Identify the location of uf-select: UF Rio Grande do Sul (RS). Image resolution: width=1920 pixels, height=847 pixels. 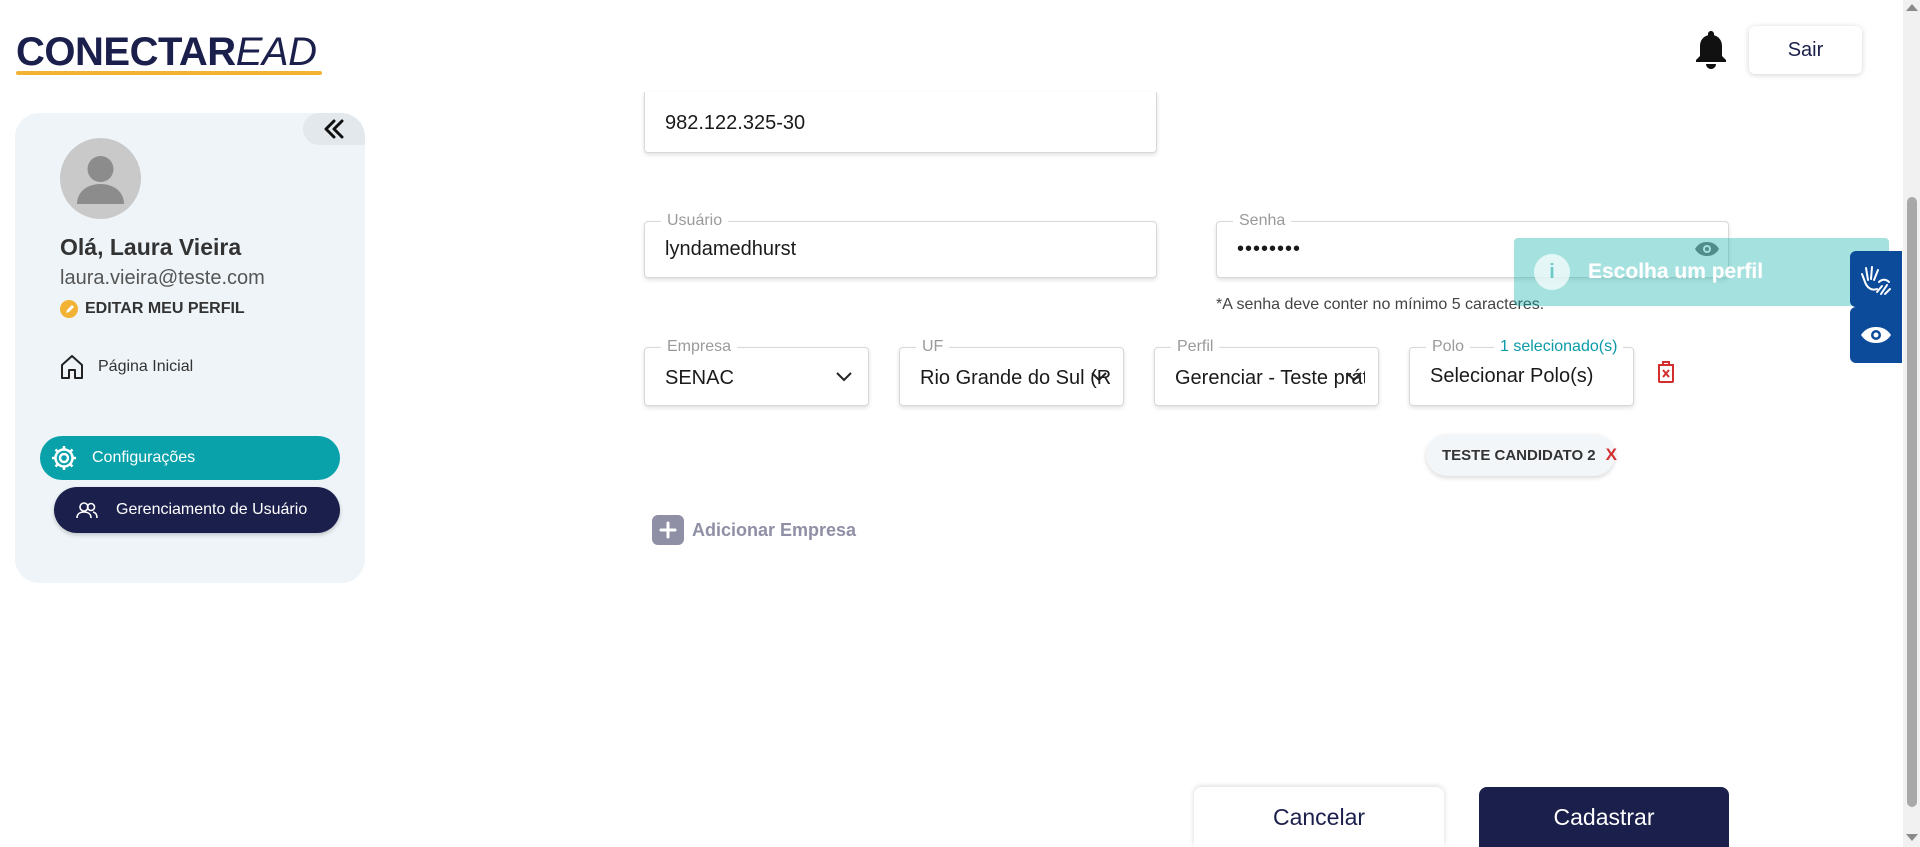
(1011, 372).